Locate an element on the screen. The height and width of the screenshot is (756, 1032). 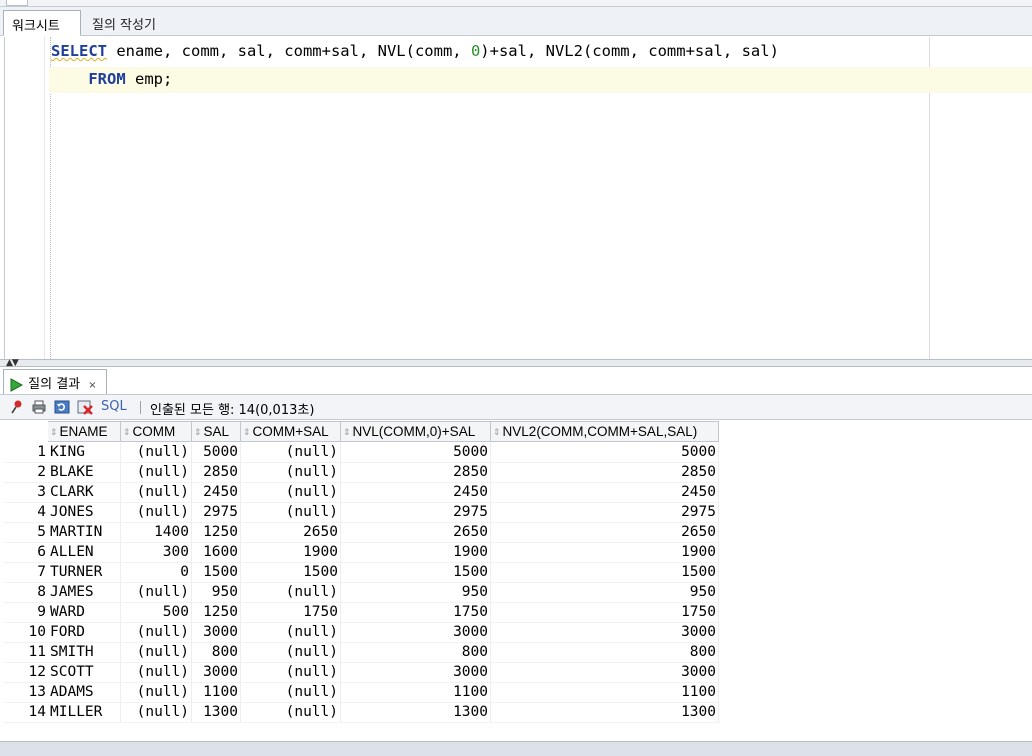
table-row: 7 TURNER 0 1500 1500 1500 1500 is located at coordinates (361, 573).